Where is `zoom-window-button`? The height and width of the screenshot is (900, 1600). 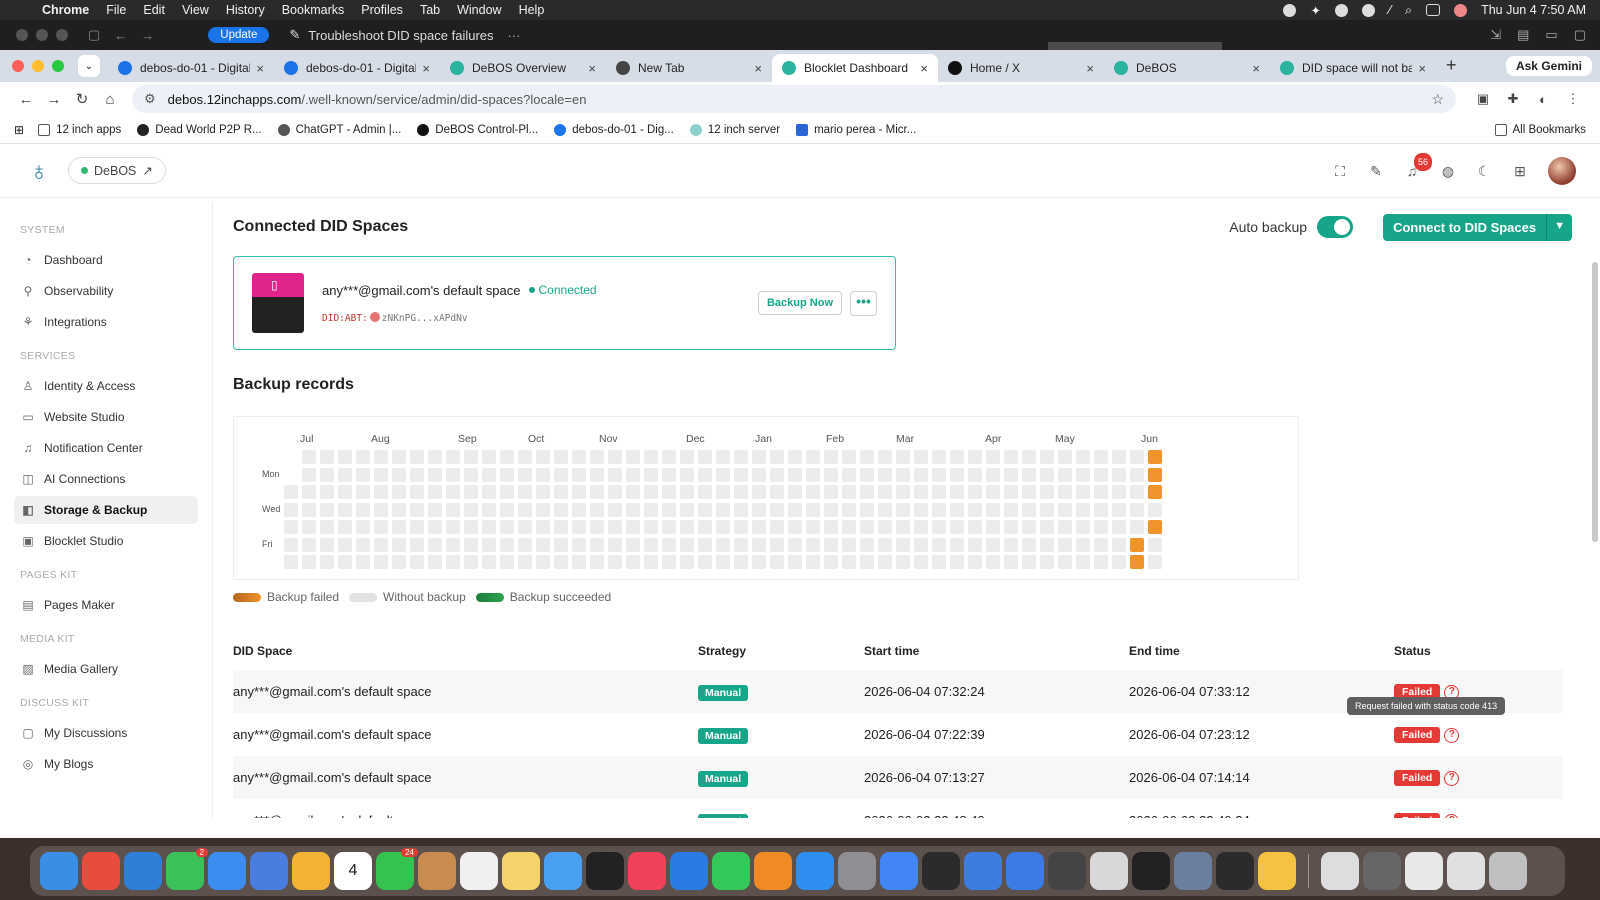
zoom-window-button is located at coordinates (58, 66).